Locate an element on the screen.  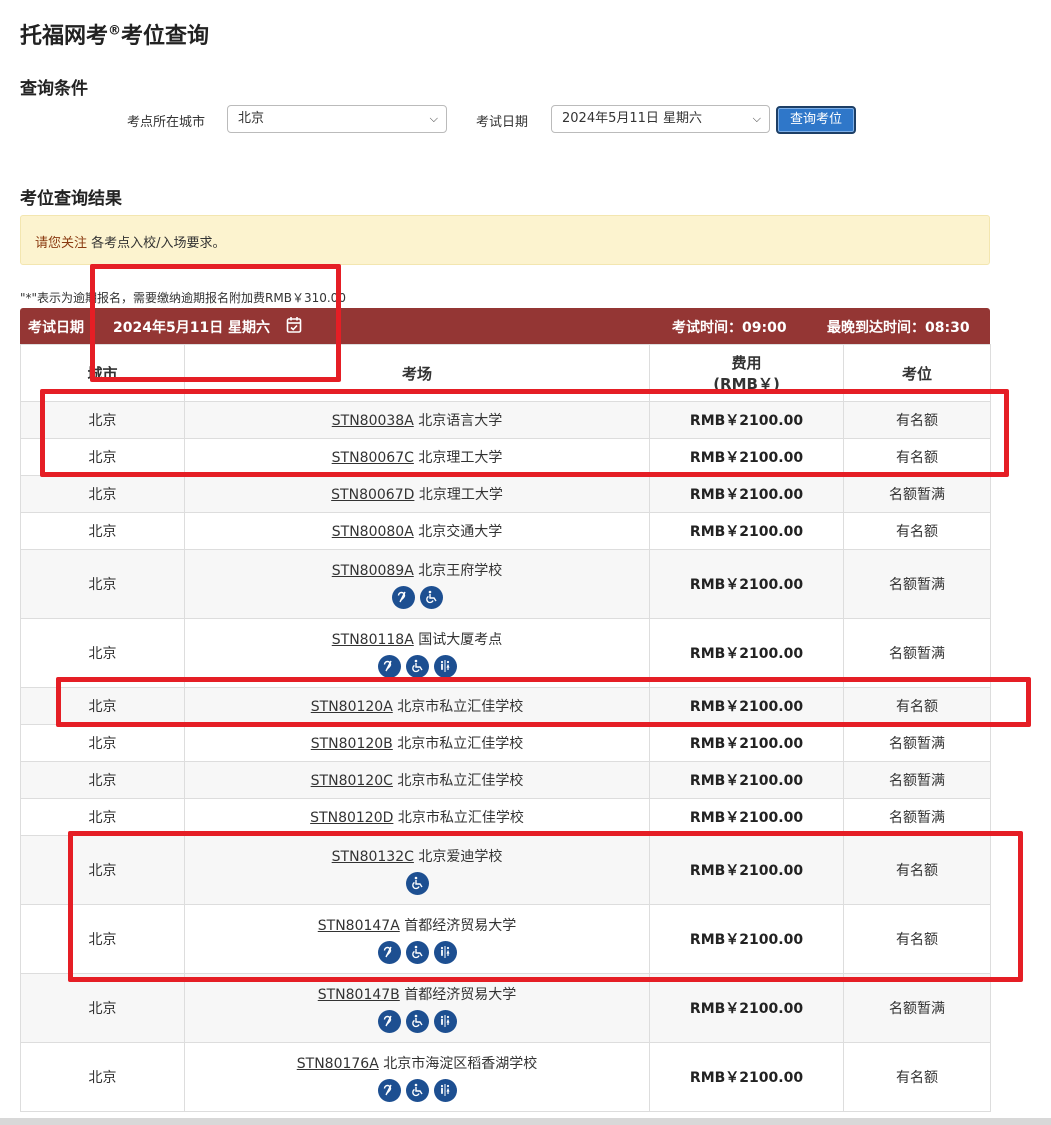
bottom-scroll-edge is located at coordinates (525, 1121).